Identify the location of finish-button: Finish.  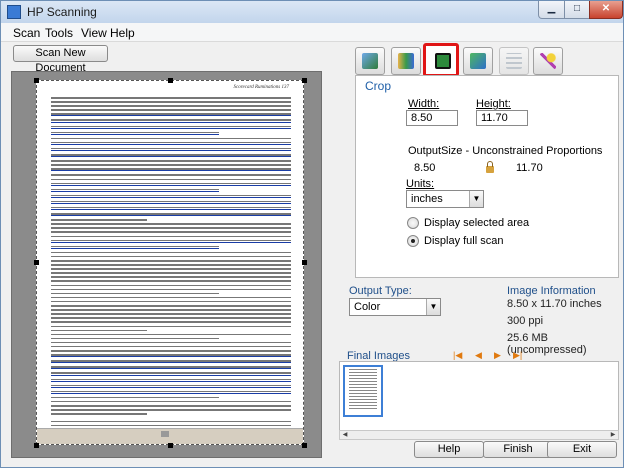
(518, 449).